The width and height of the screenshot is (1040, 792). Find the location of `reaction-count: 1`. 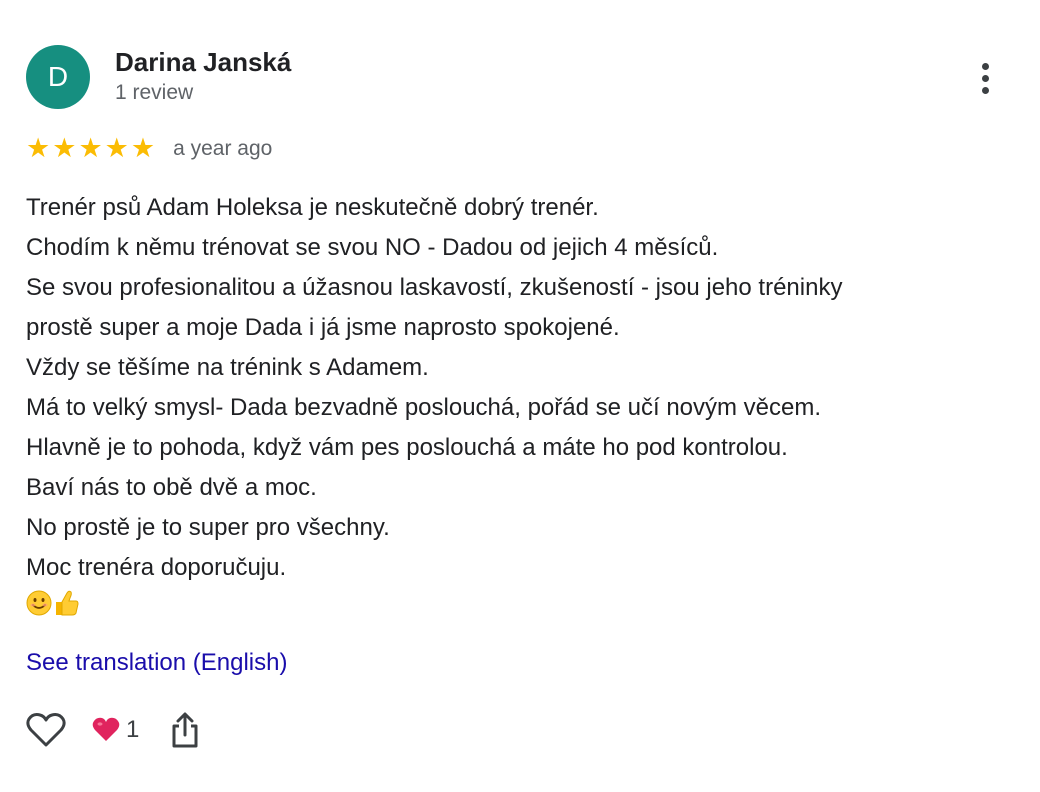

reaction-count: 1 is located at coordinates (133, 729).